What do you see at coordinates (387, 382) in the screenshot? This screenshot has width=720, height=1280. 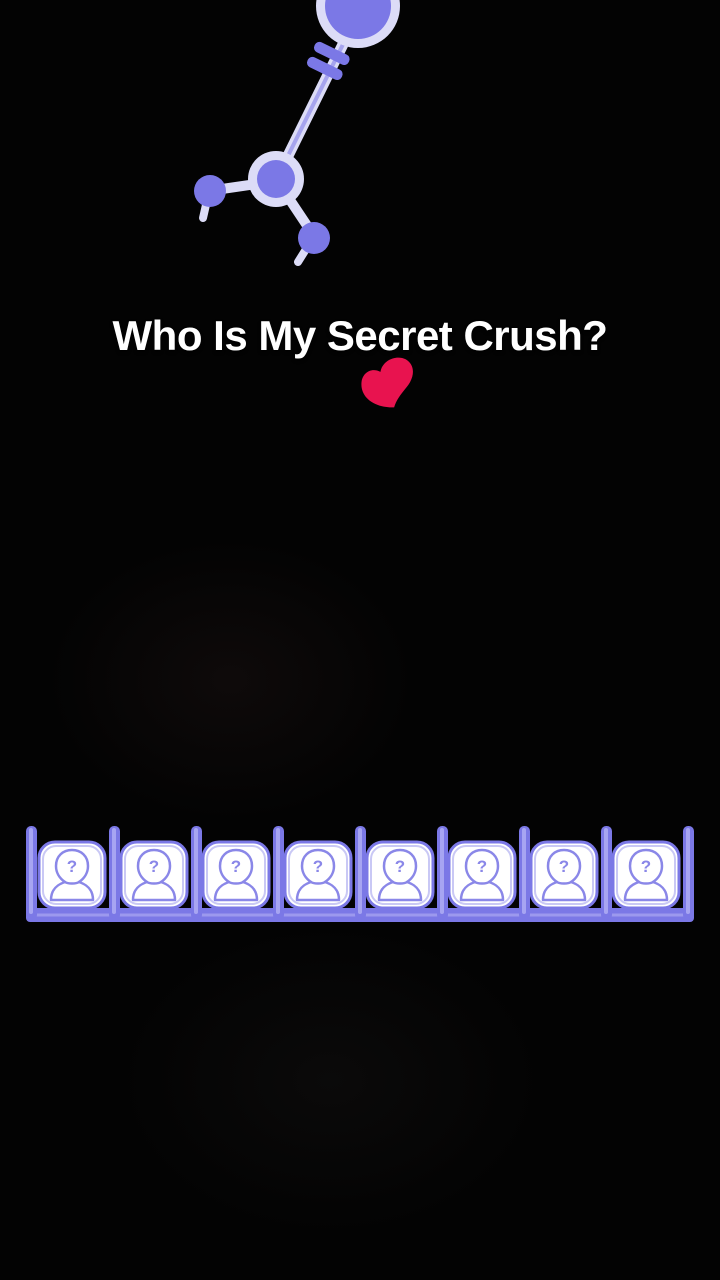 I see `heart-icon` at bounding box center [387, 382].